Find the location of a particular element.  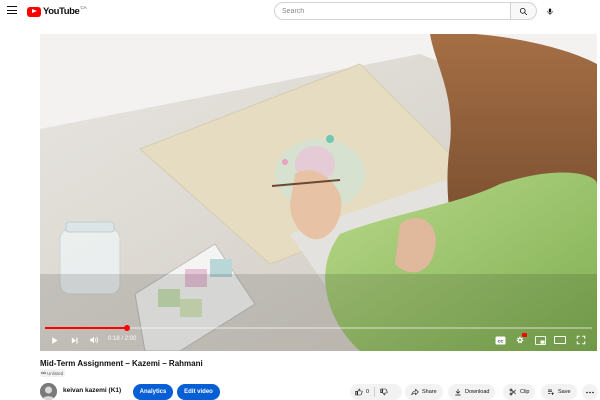

microphone-icon is located at coordinates (550, 11).